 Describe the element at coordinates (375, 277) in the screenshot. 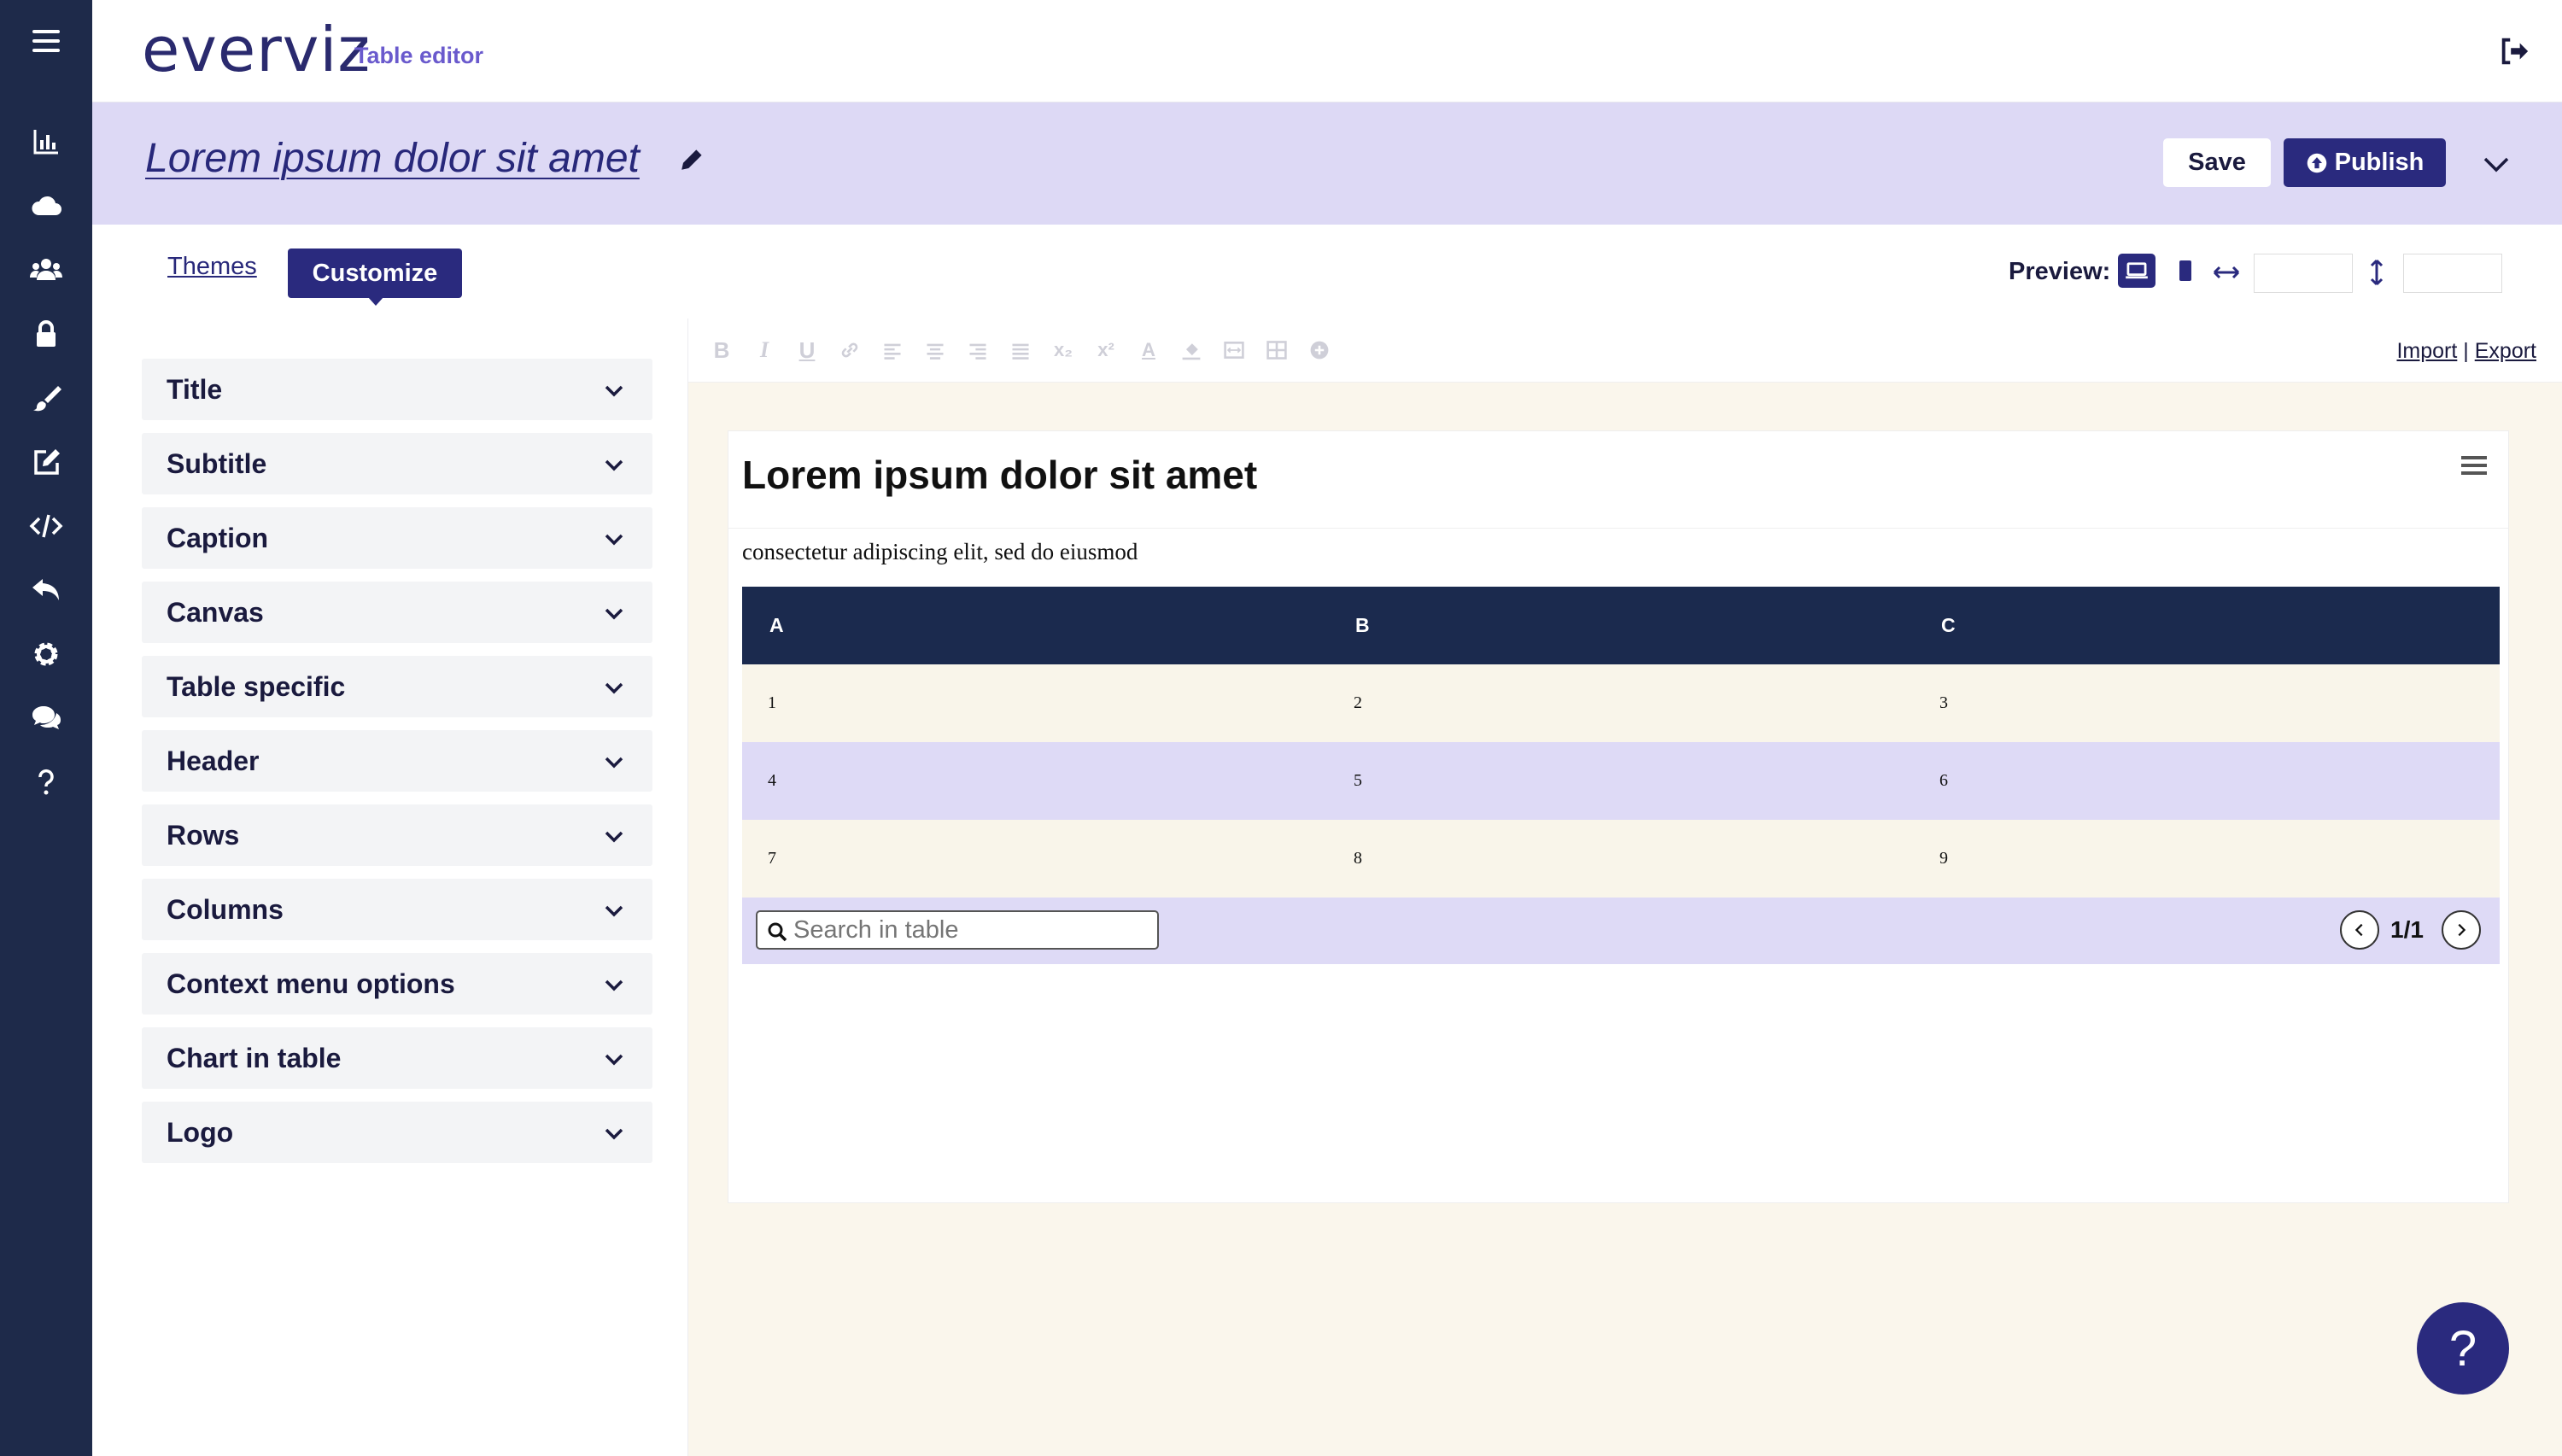

I see `tab-customize: Customize` at that location.